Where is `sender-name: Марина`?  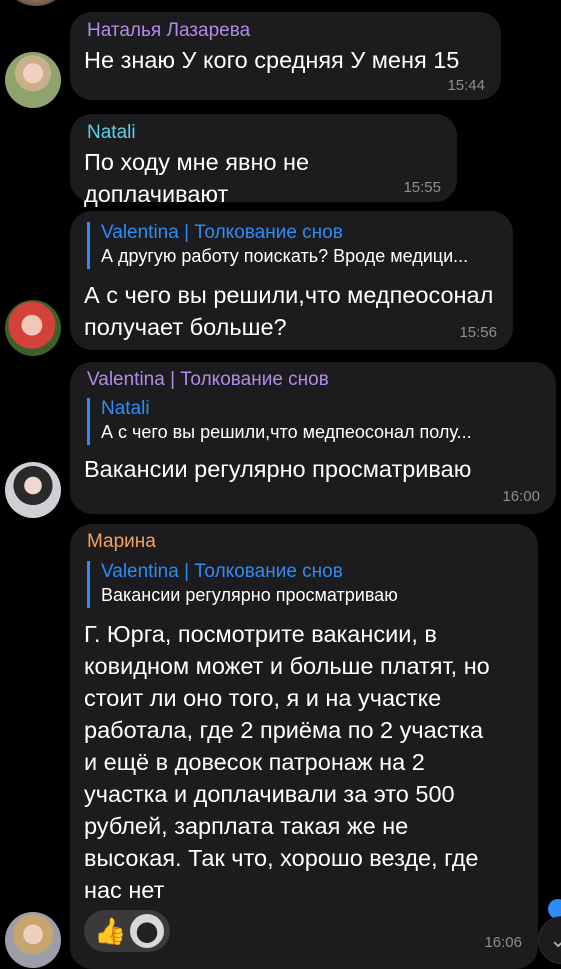
sender-name: Марина is located at coordinates (121, 542).